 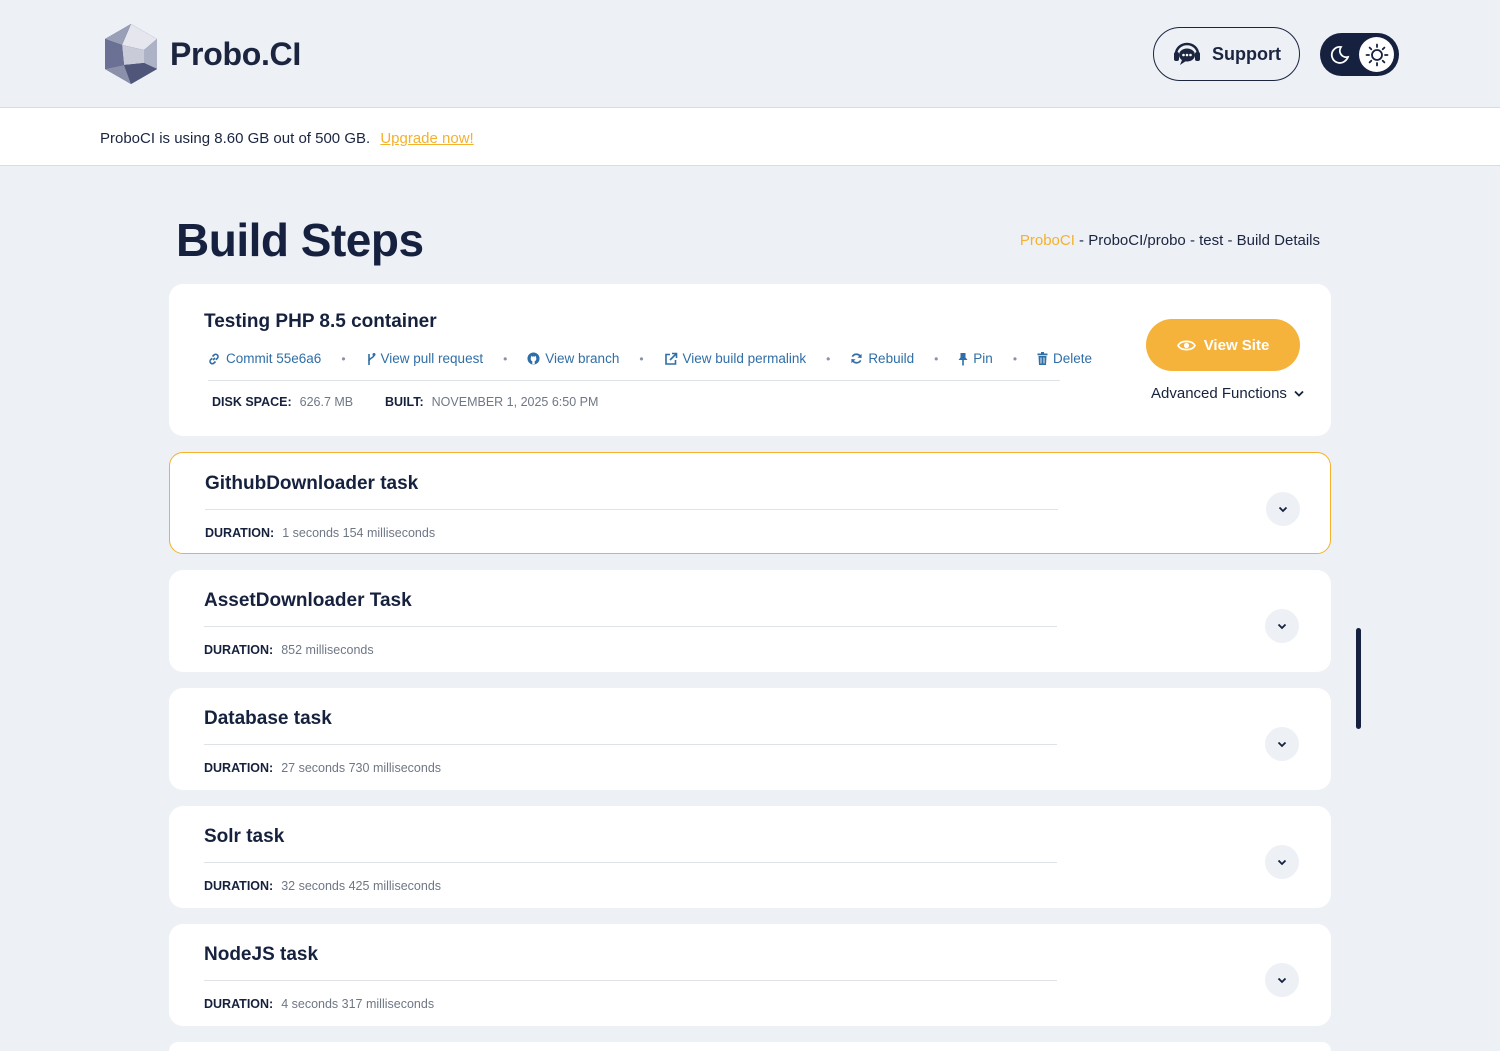 I want to click on delete-label: Delete, so click(x=1073, y=358).